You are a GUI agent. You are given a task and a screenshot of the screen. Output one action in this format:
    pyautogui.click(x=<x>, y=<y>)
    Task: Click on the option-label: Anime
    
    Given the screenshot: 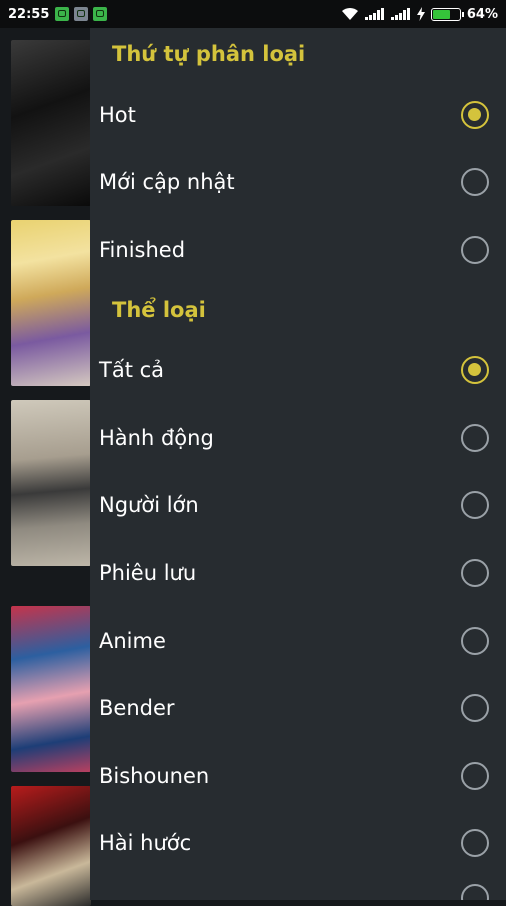 What is the action you would take?
    pyautogui.click(x=132, y=641)
    